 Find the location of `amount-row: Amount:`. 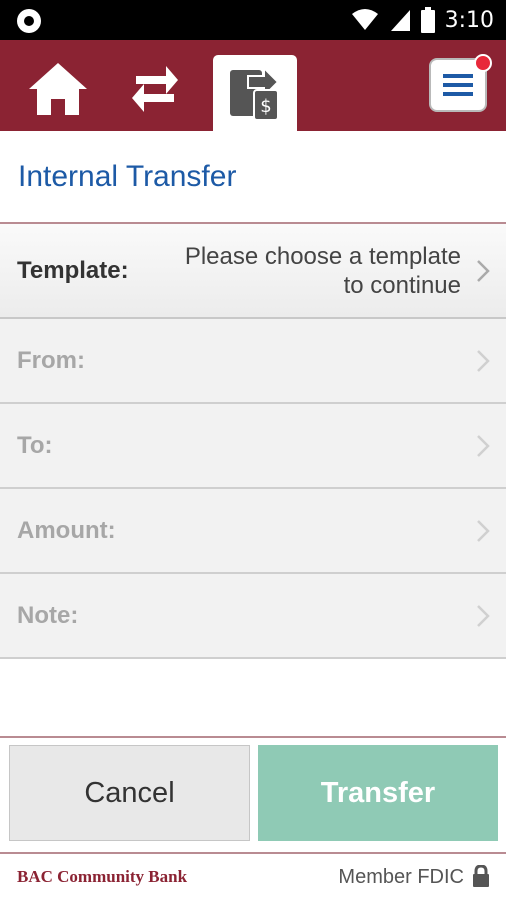

amount-row: Amount: is located at coordinates (253, 531).